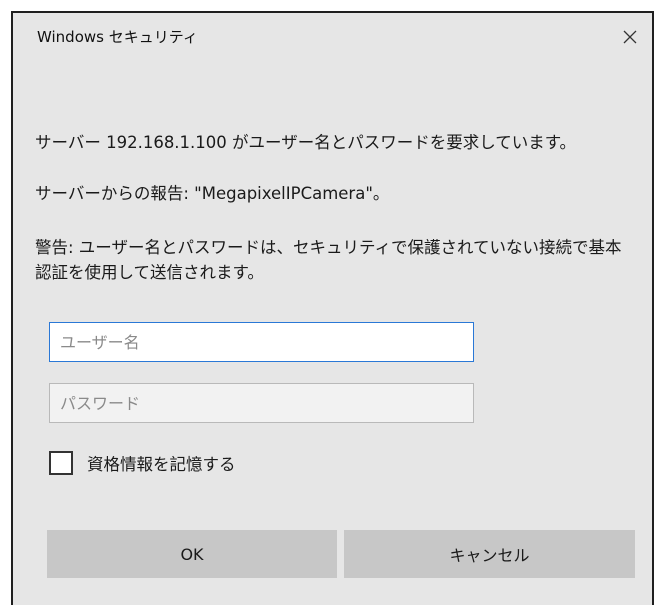  Describe the element at coordinates (212, 193) in the screenshot. I see `server-report-message: サーバーからの報告: "MegapixelIPCamera"。` at that location.